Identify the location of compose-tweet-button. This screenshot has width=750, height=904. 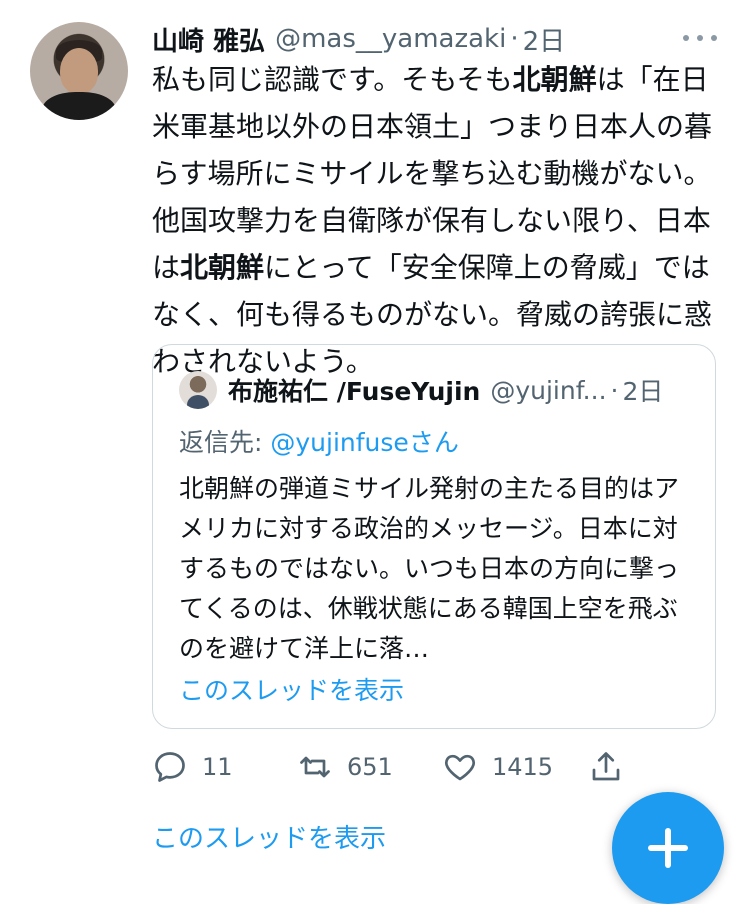
(668, 848).